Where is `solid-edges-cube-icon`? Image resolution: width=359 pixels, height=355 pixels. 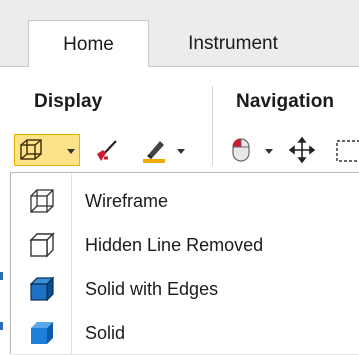 solid-edges-cube-icon is located at coordinates (42, 289).